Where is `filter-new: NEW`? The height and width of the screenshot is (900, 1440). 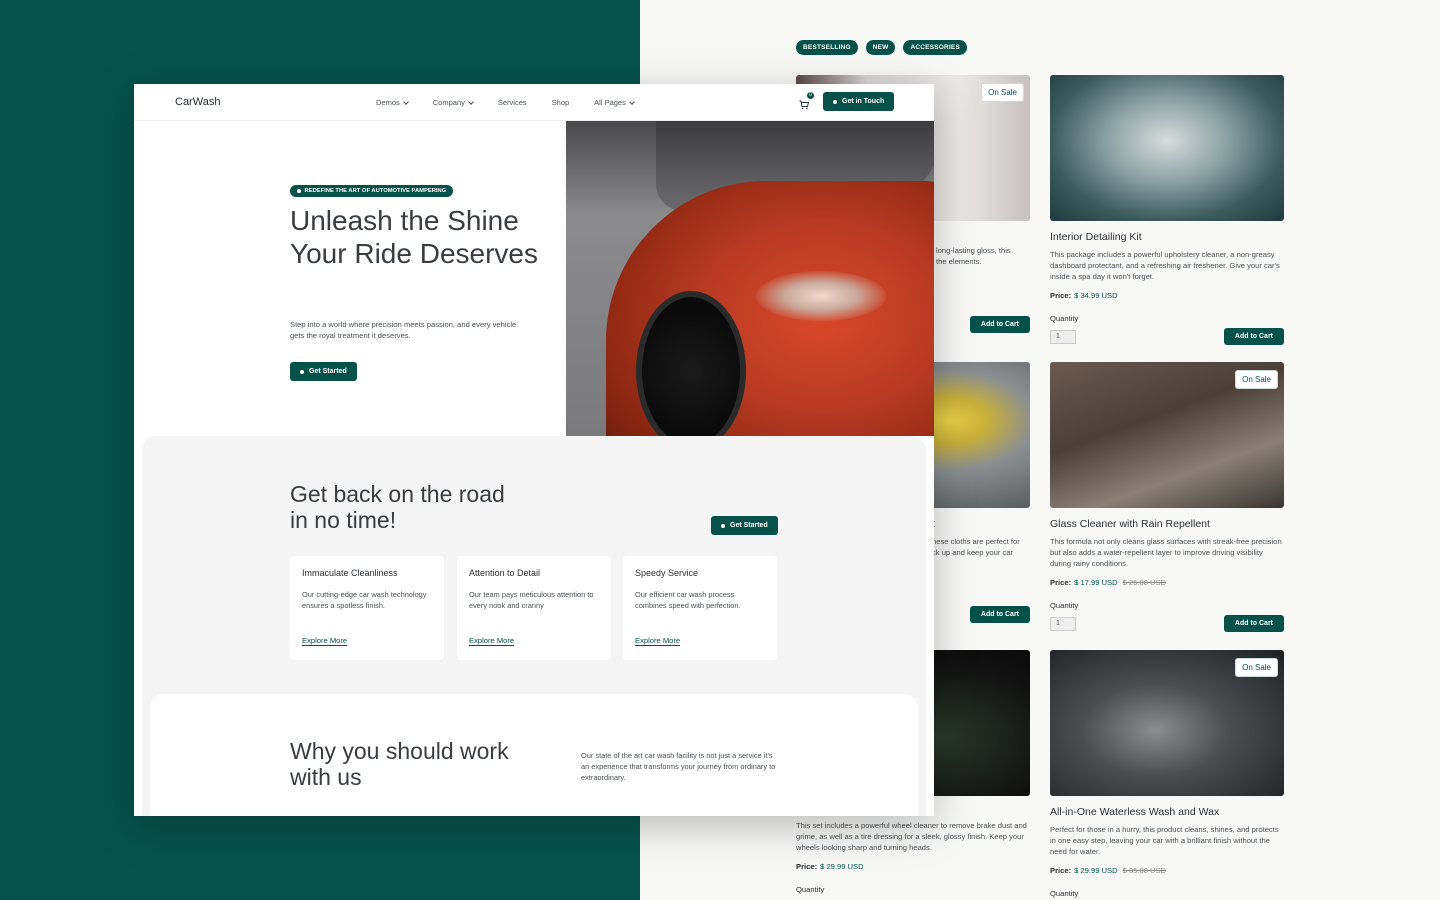
filter-new: NEW is located at coordinates (880, 47).